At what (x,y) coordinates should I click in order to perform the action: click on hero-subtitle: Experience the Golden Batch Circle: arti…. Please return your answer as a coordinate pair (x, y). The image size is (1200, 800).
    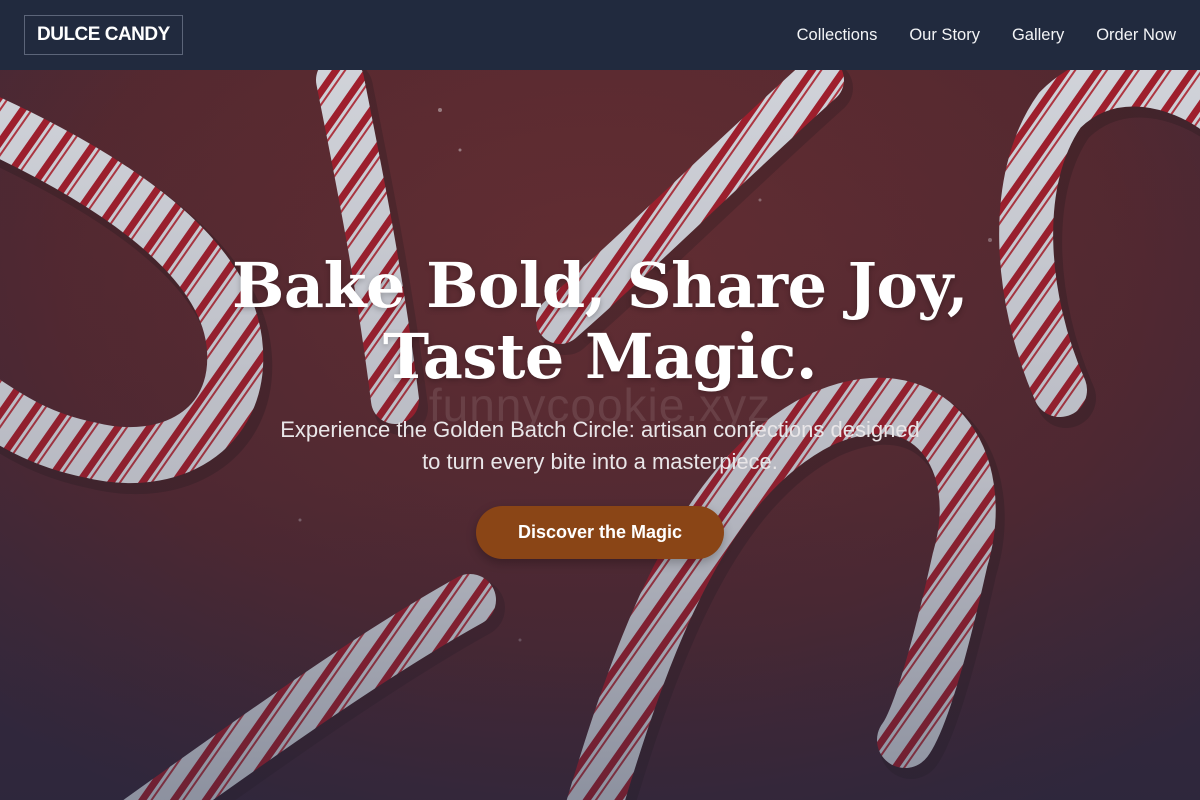
    Looking at the image, I should click on (600, 445).